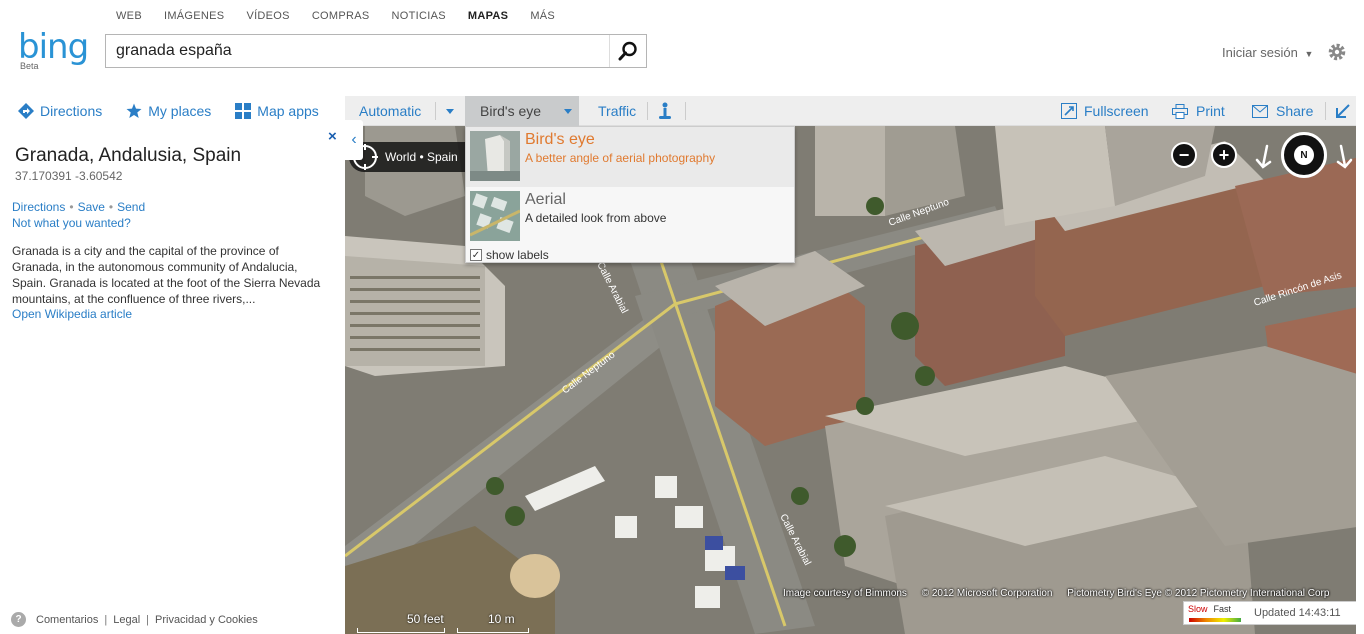 The width and height of the screenshot is (1364, 634). I want to click on view-traffic: Traffic, so click(617, 111).